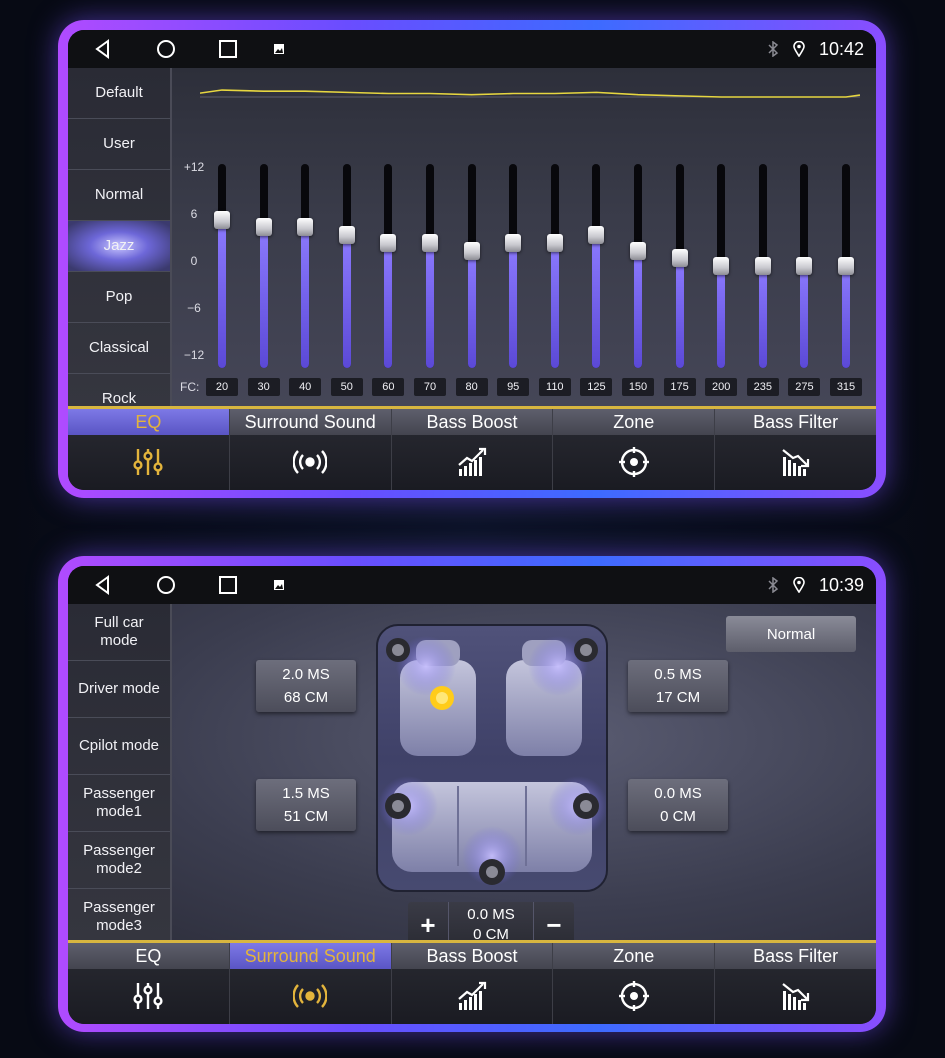 Image resolution: width=945 pixels, height=1058 pixels. What do you see at coordinates (795, 422) in the screenshot?
I see `tab-label: Bass Filter` at bounding box center [795, 422].